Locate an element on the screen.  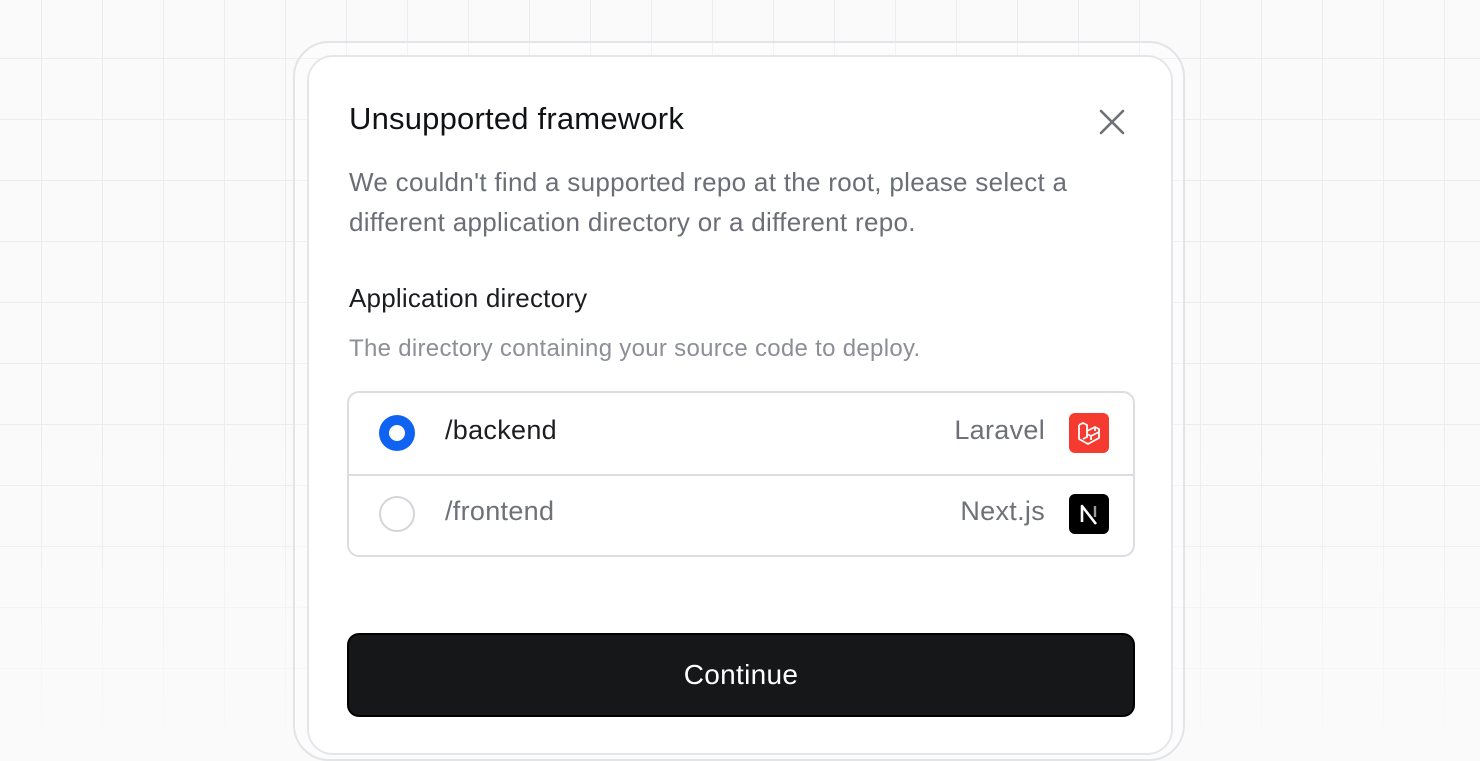
close-button is located at coordinates (1112, 122).